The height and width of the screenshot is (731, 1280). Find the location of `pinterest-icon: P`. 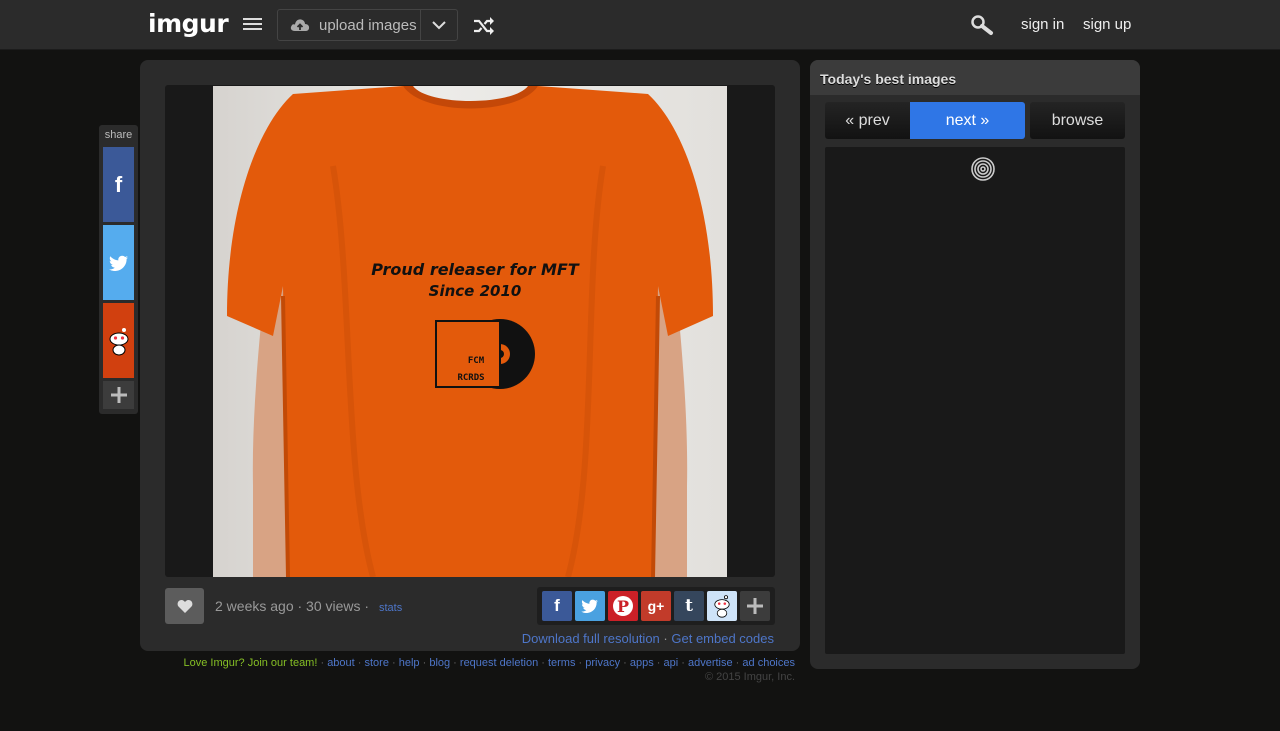

pinterest-icon: P is located at coordinates (623, 606).